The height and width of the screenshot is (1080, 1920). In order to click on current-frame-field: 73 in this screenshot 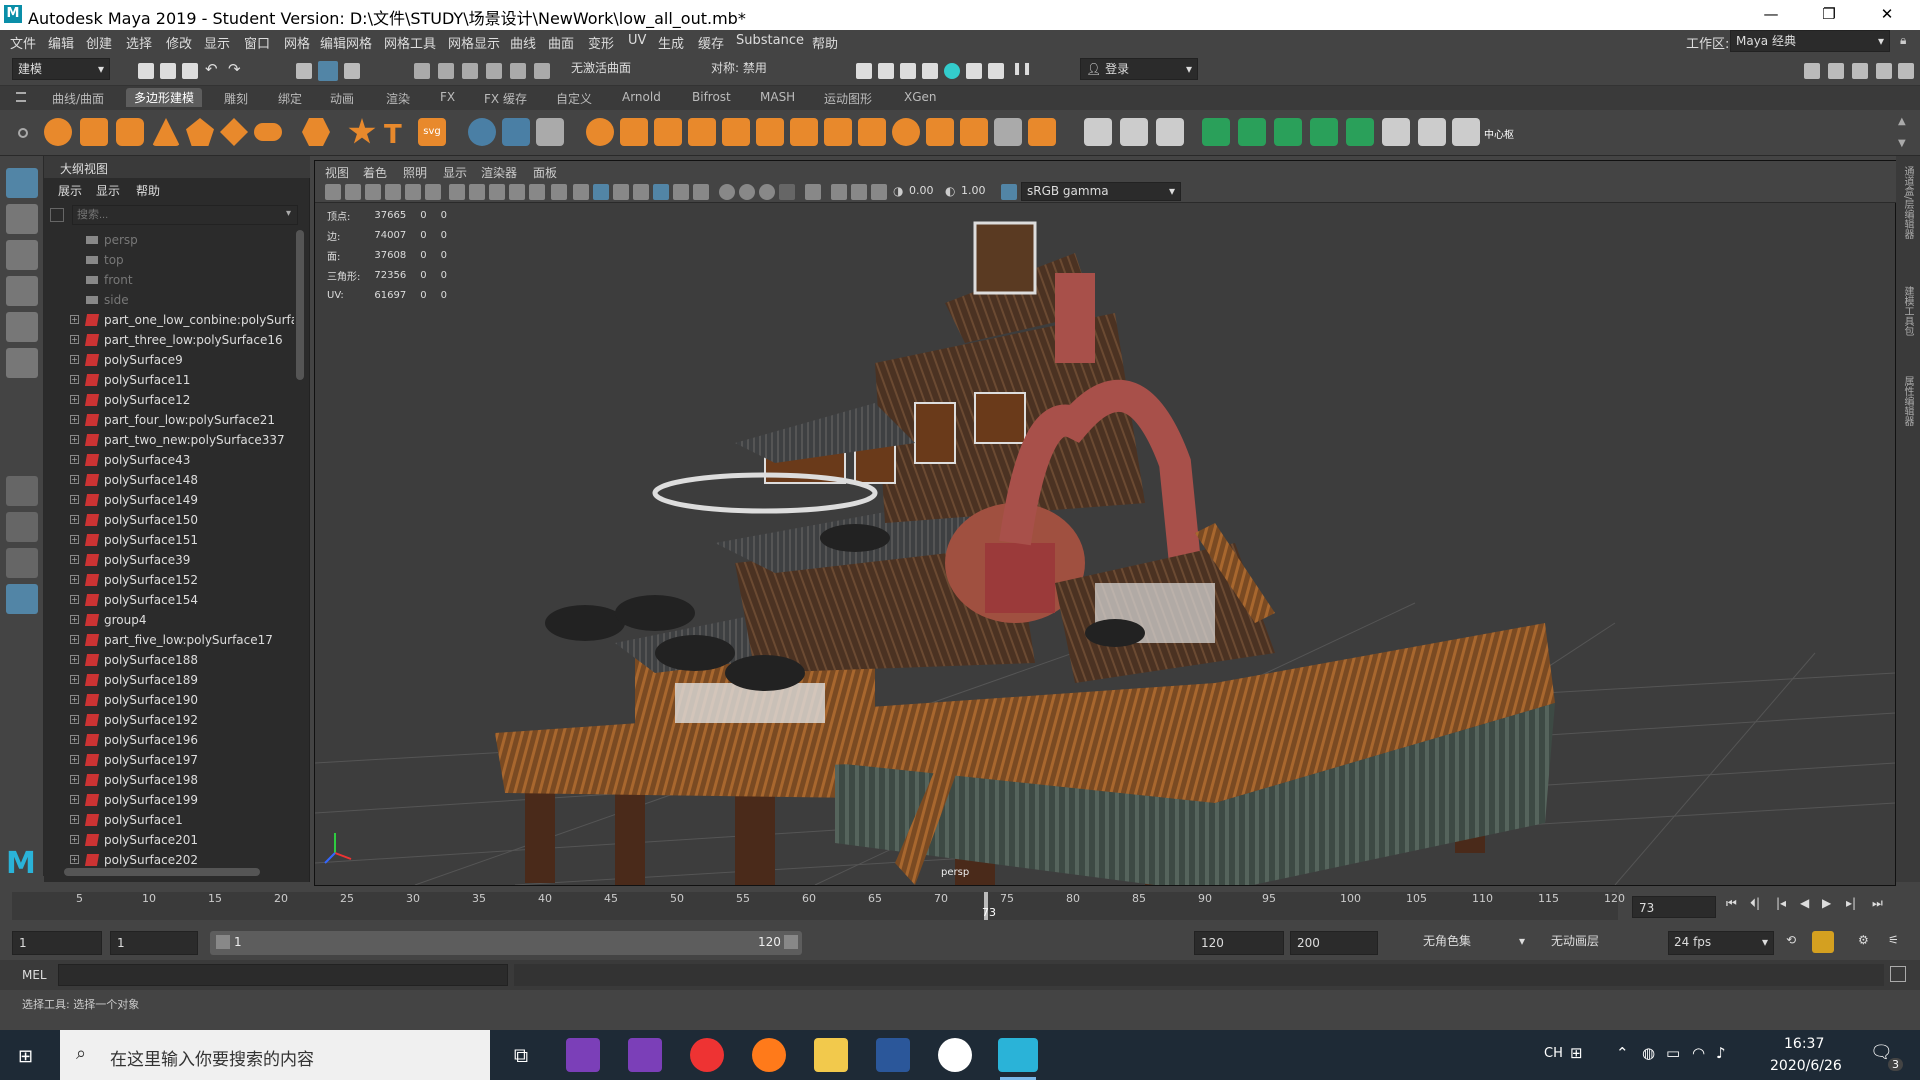, I will do `click(1674, 907)`.